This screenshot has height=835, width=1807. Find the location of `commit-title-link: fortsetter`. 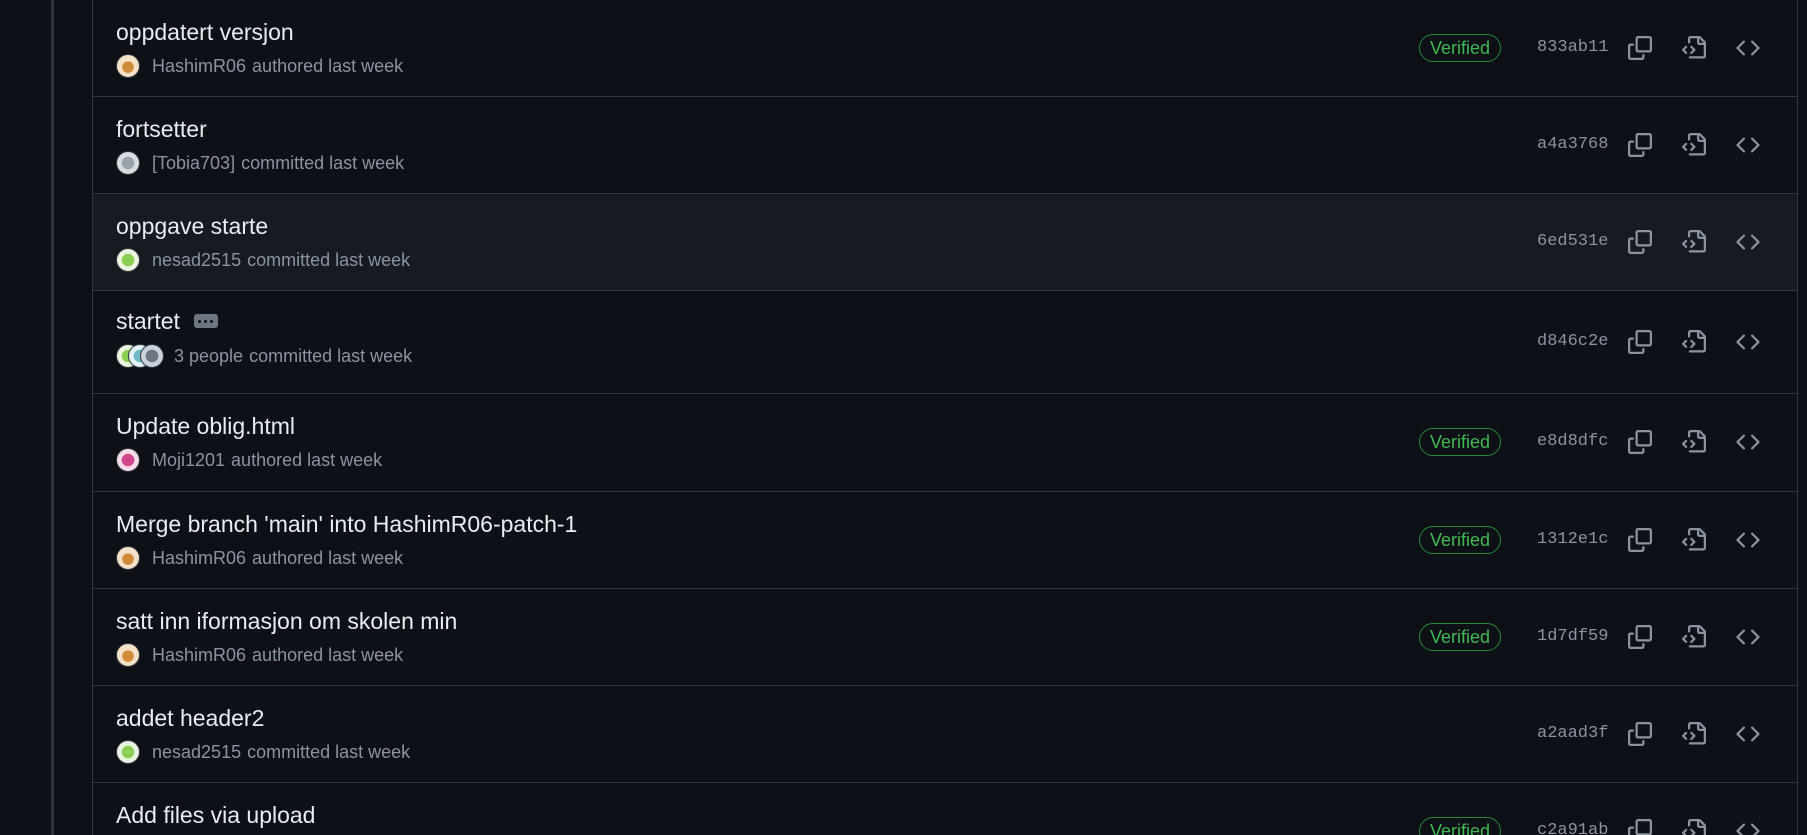

commit-title-link: fortsetter is located at coordinates (161, 129).